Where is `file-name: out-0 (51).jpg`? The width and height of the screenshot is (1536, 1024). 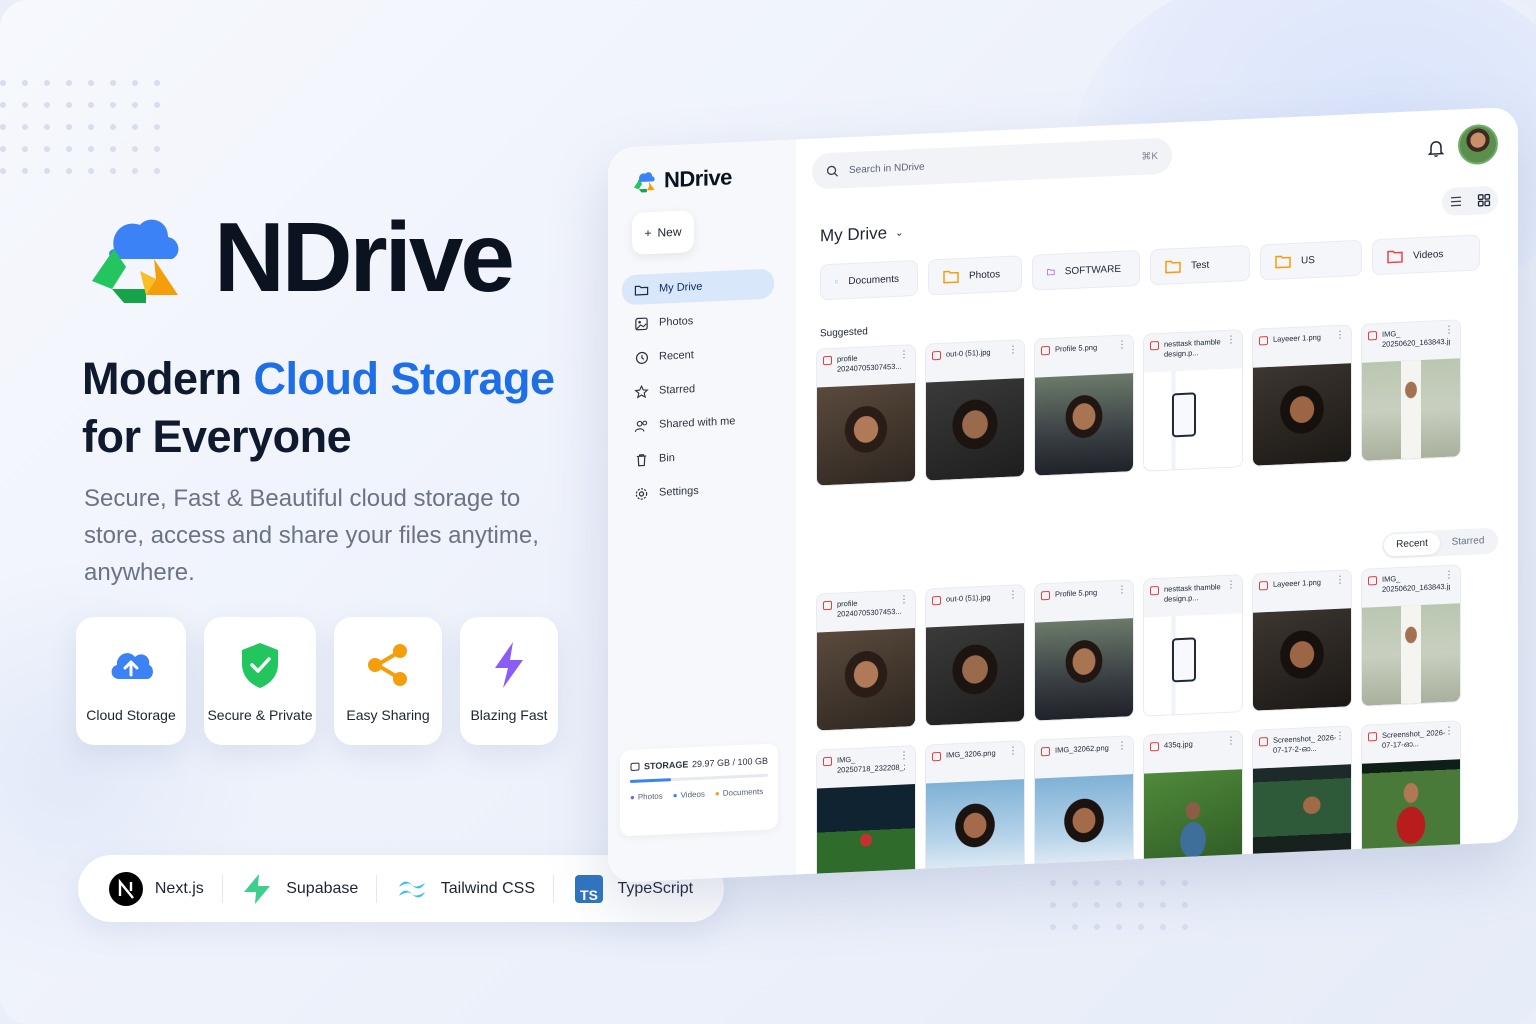
file-name: out-0 (51).jpg is located at coordinates (968, 353).